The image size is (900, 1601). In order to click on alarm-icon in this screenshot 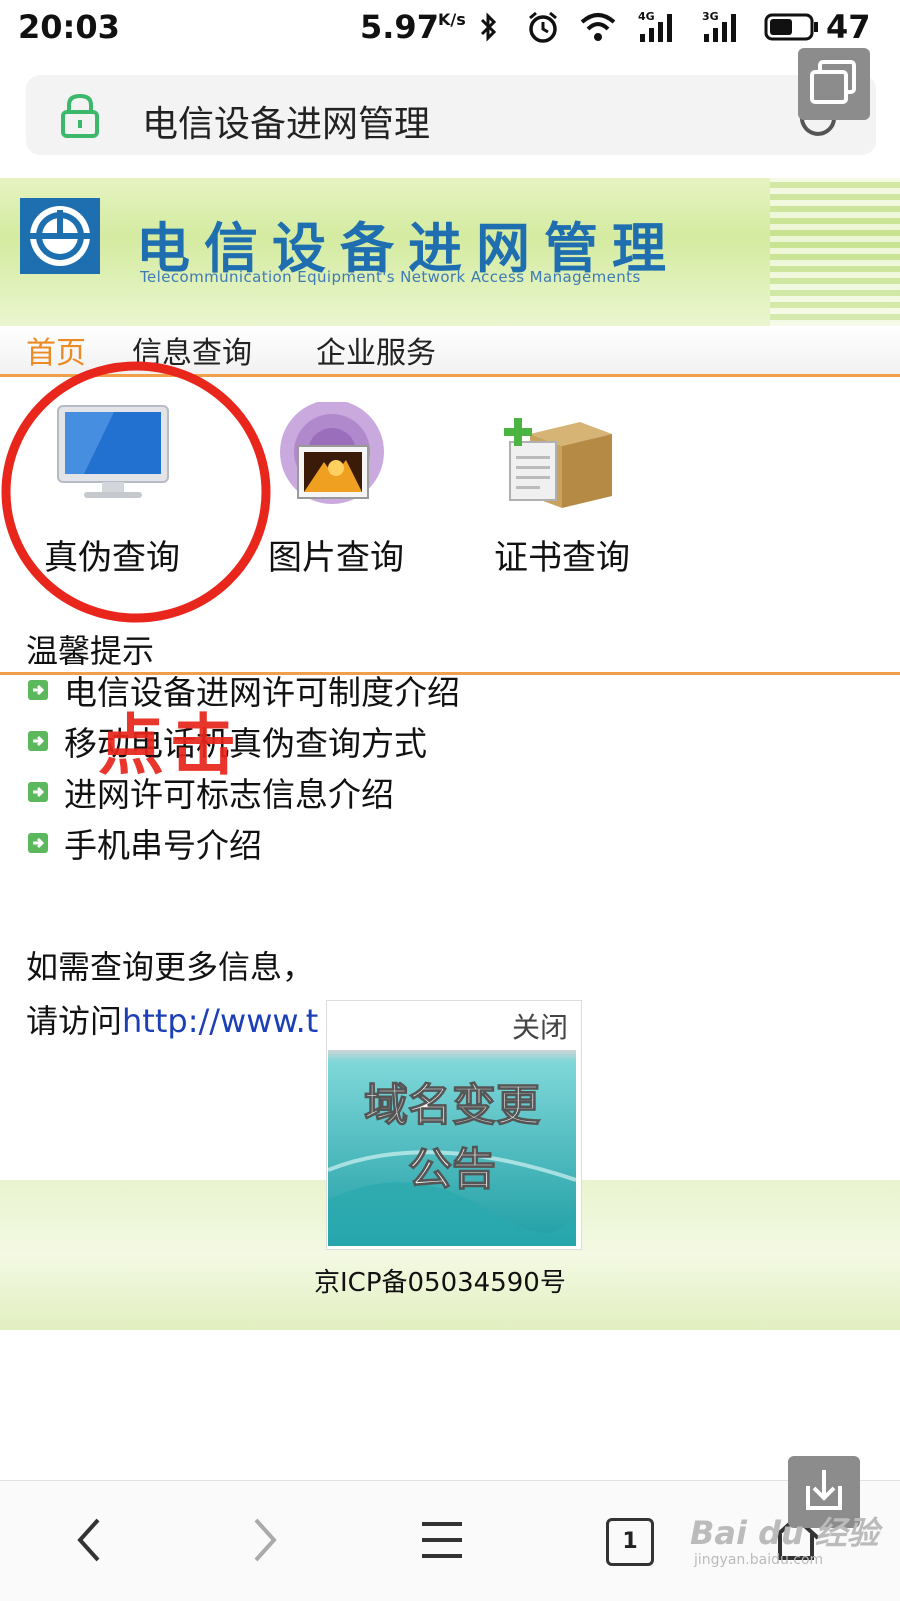, I will do `click(543, 27)`.